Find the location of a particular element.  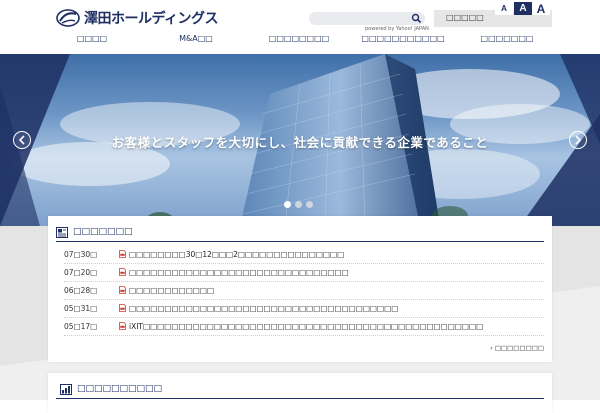

nav-item-1: □□□□ is located at coordinates (92, 38).